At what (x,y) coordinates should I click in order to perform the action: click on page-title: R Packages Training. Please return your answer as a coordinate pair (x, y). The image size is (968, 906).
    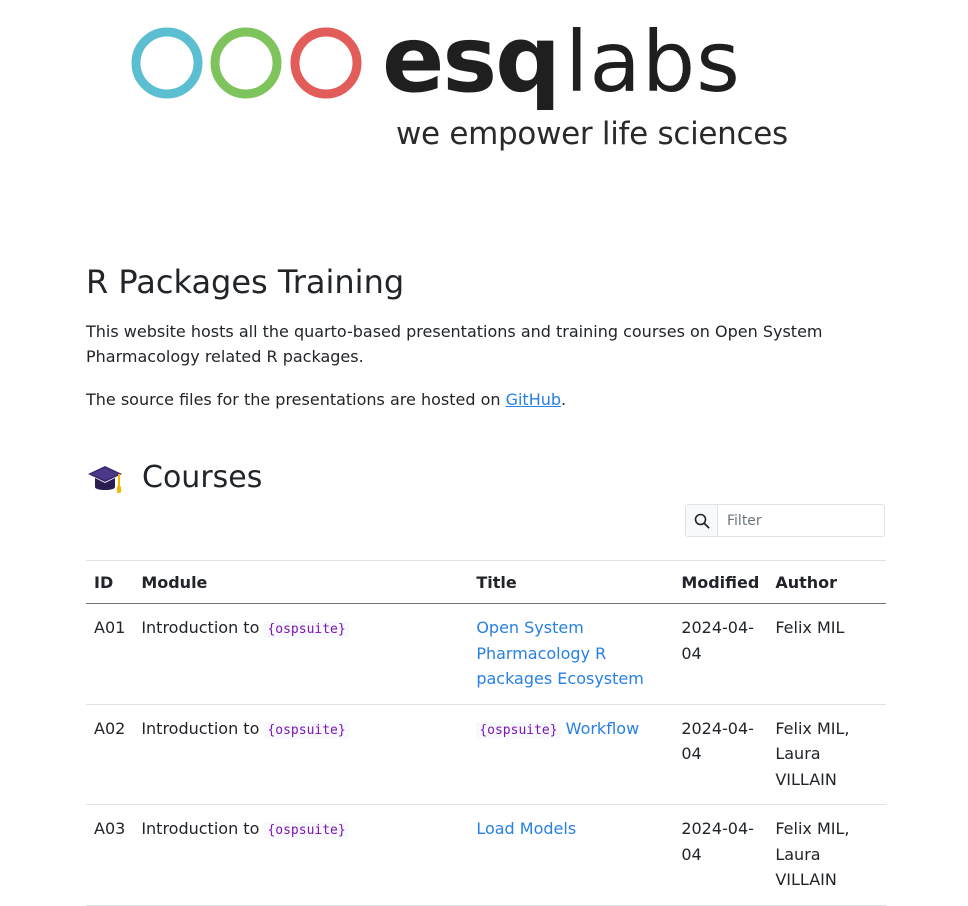
    Looking at the image, I should click on (245, 282).